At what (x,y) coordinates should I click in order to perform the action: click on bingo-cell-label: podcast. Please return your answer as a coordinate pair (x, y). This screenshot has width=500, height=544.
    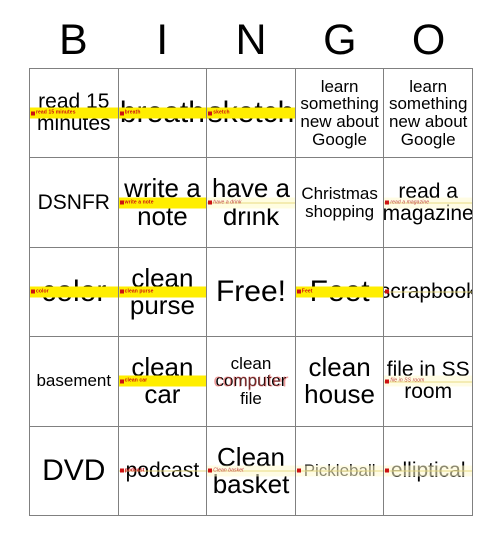
    Looking at the image, I should click on (162, 470).